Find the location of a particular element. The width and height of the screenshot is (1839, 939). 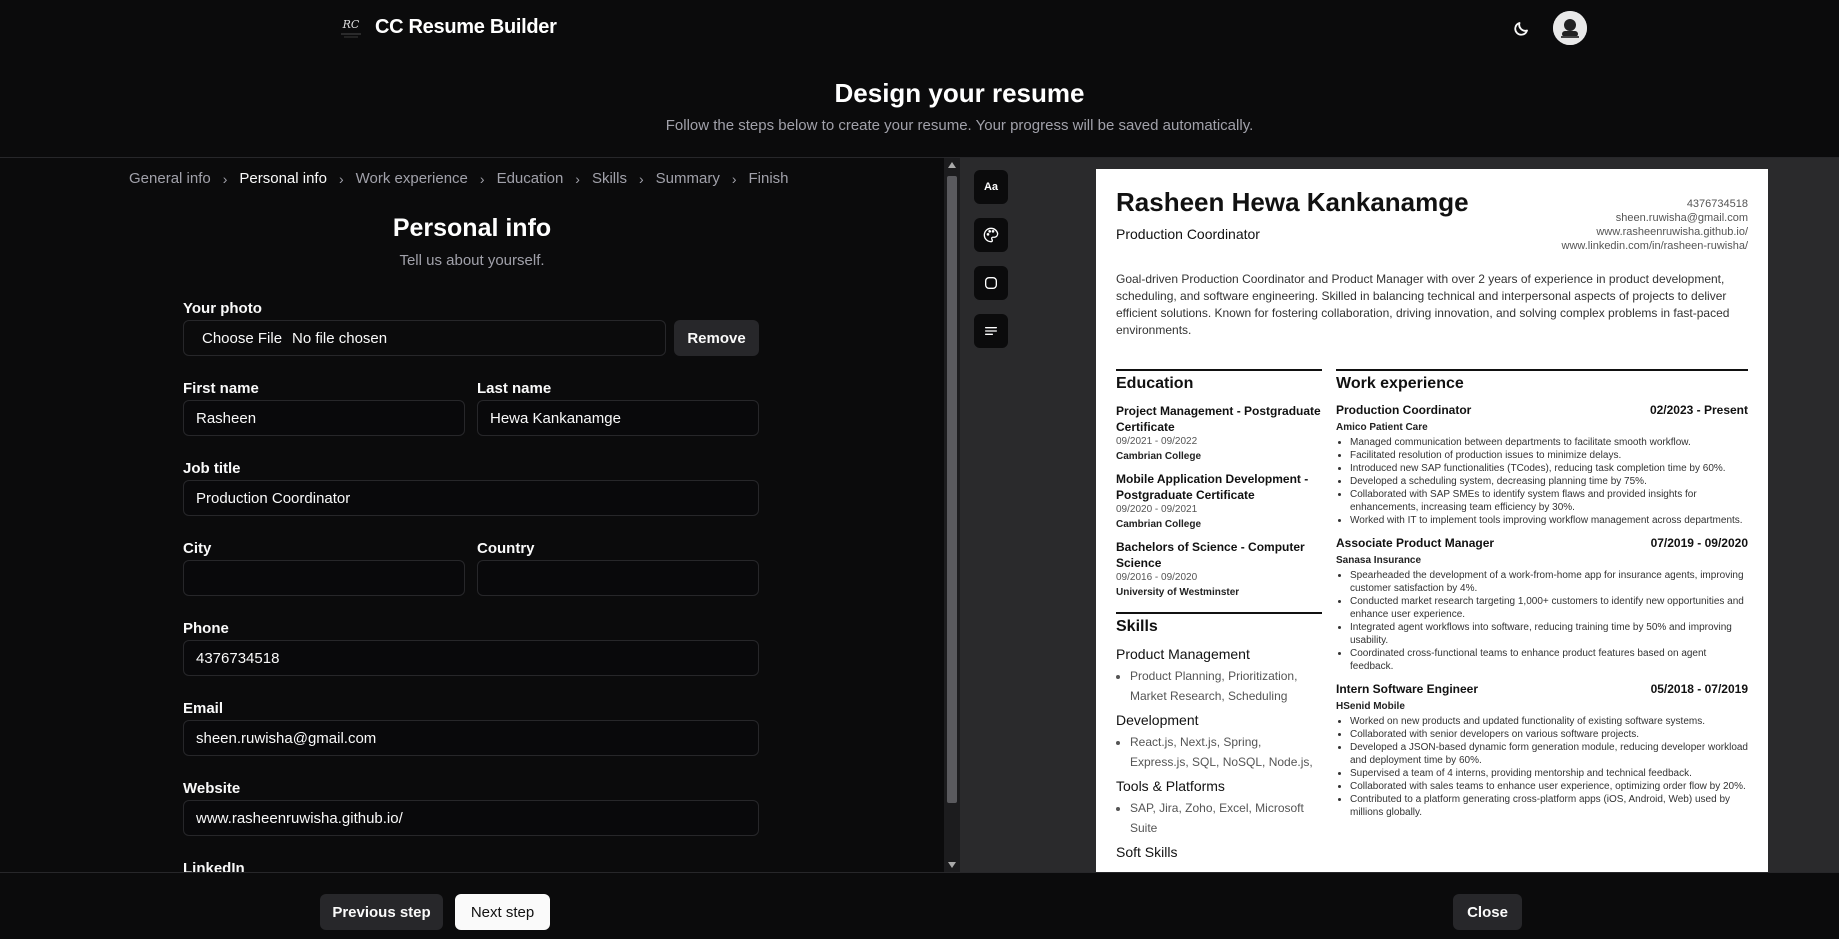

skill-items: SAP, Jira, Zoho, Excel, Microsoft Suite is located at coordinates (1226, 818).